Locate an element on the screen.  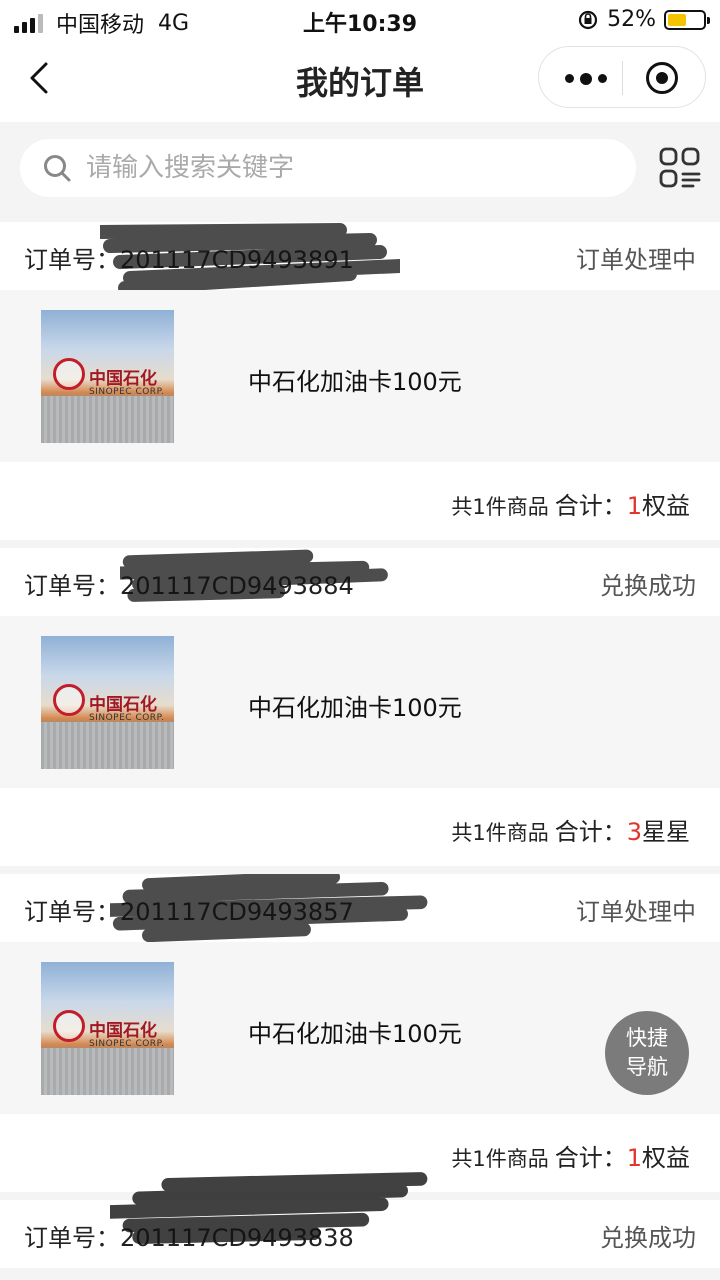
battery-icon is located at coordinates (687, 19).